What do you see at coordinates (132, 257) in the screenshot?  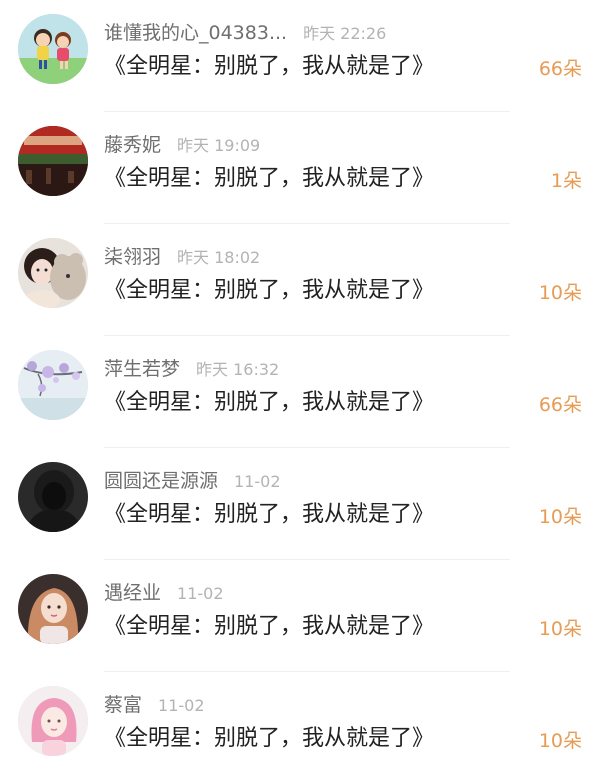 I see `username: 柒翎羽` at bounding box center [132, 257].